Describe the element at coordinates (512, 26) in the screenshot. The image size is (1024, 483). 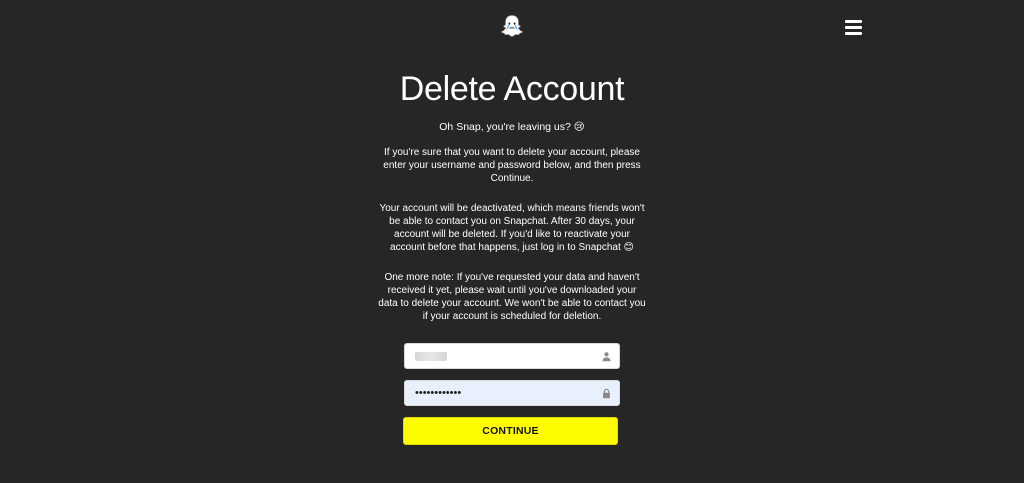
I see `snapchat-ghost-icon` at that location.